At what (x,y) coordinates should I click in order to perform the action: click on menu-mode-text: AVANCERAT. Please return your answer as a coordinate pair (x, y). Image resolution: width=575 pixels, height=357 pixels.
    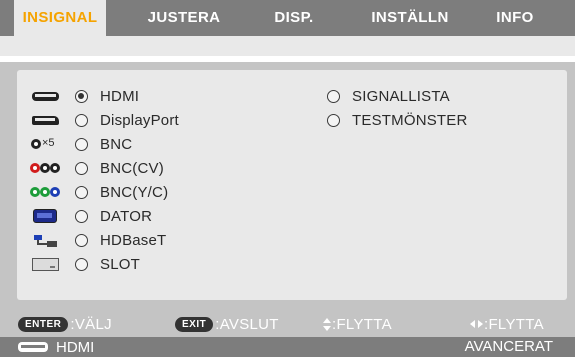
    Looking at the image, I should click on (508, 346).